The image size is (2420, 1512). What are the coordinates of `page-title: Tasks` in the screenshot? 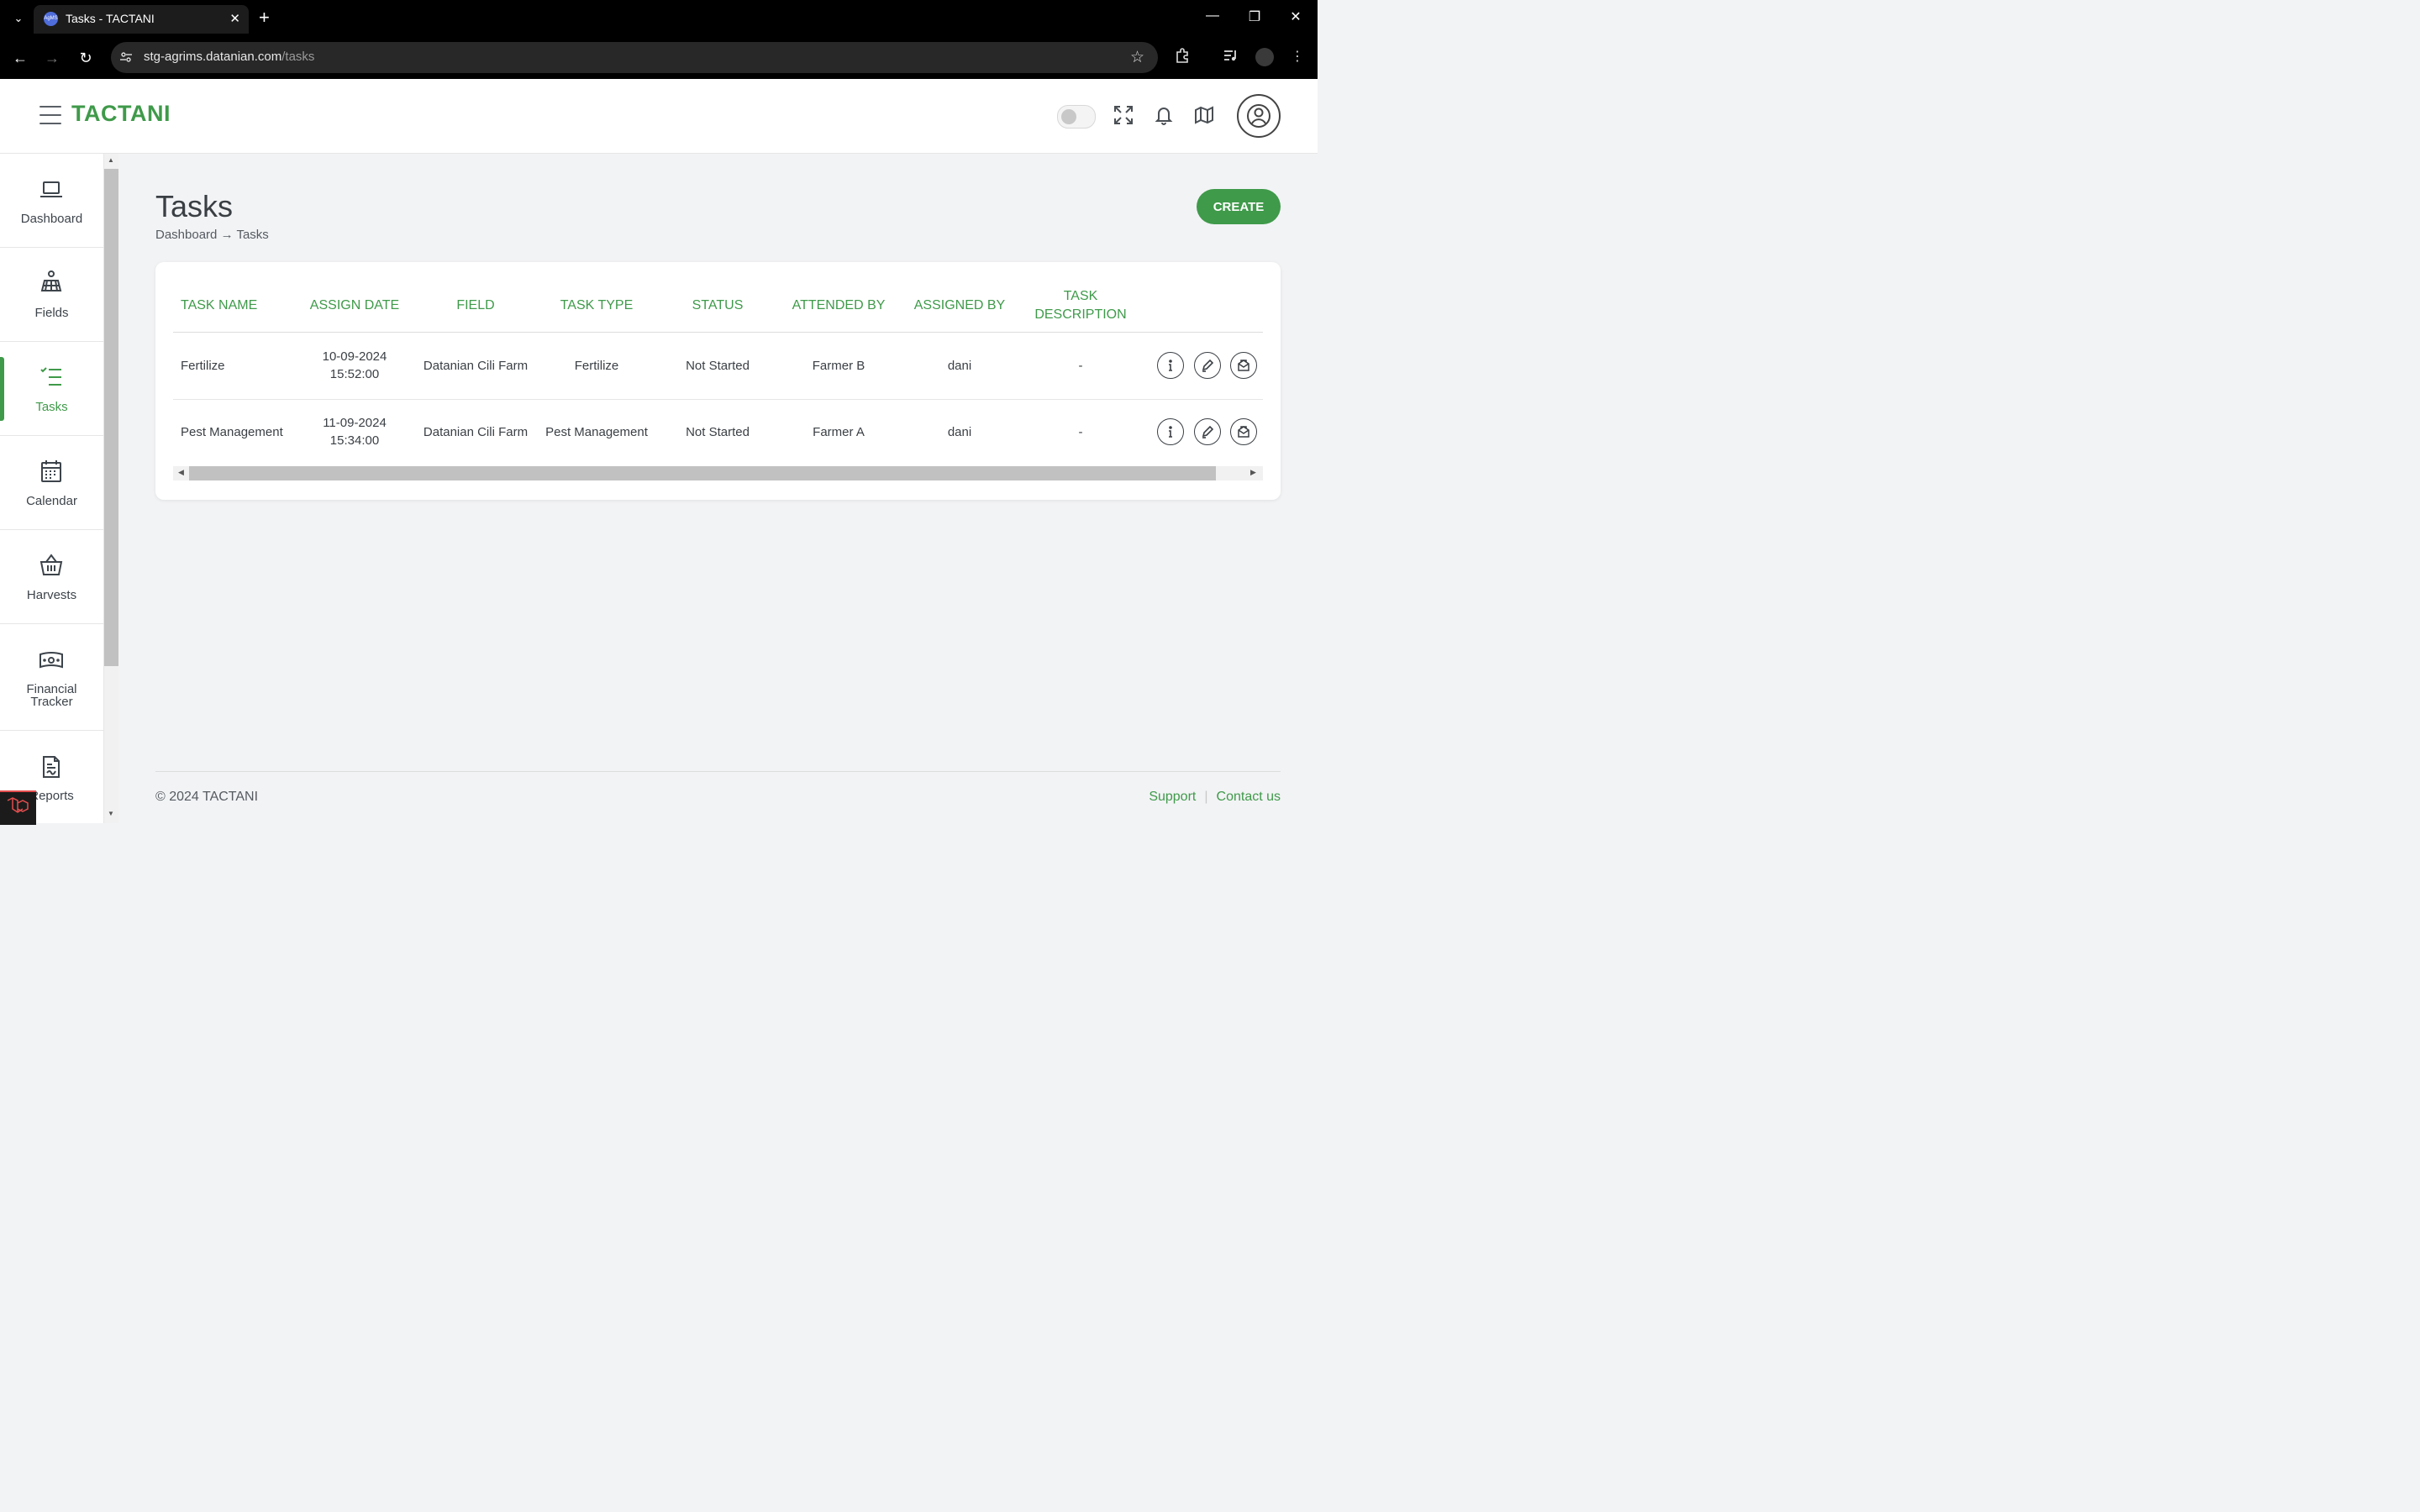 It's located at (195, 206).